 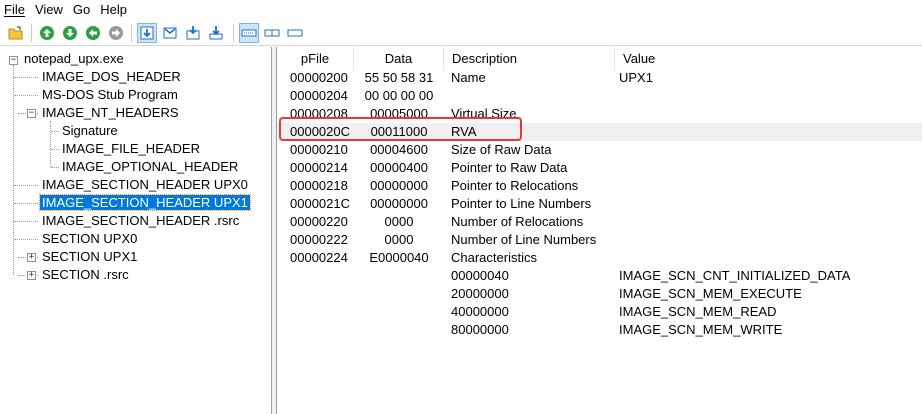 I want to click on table-row: 00000218 00000000 Pointer to Relocations, so click(x=599, y=186).